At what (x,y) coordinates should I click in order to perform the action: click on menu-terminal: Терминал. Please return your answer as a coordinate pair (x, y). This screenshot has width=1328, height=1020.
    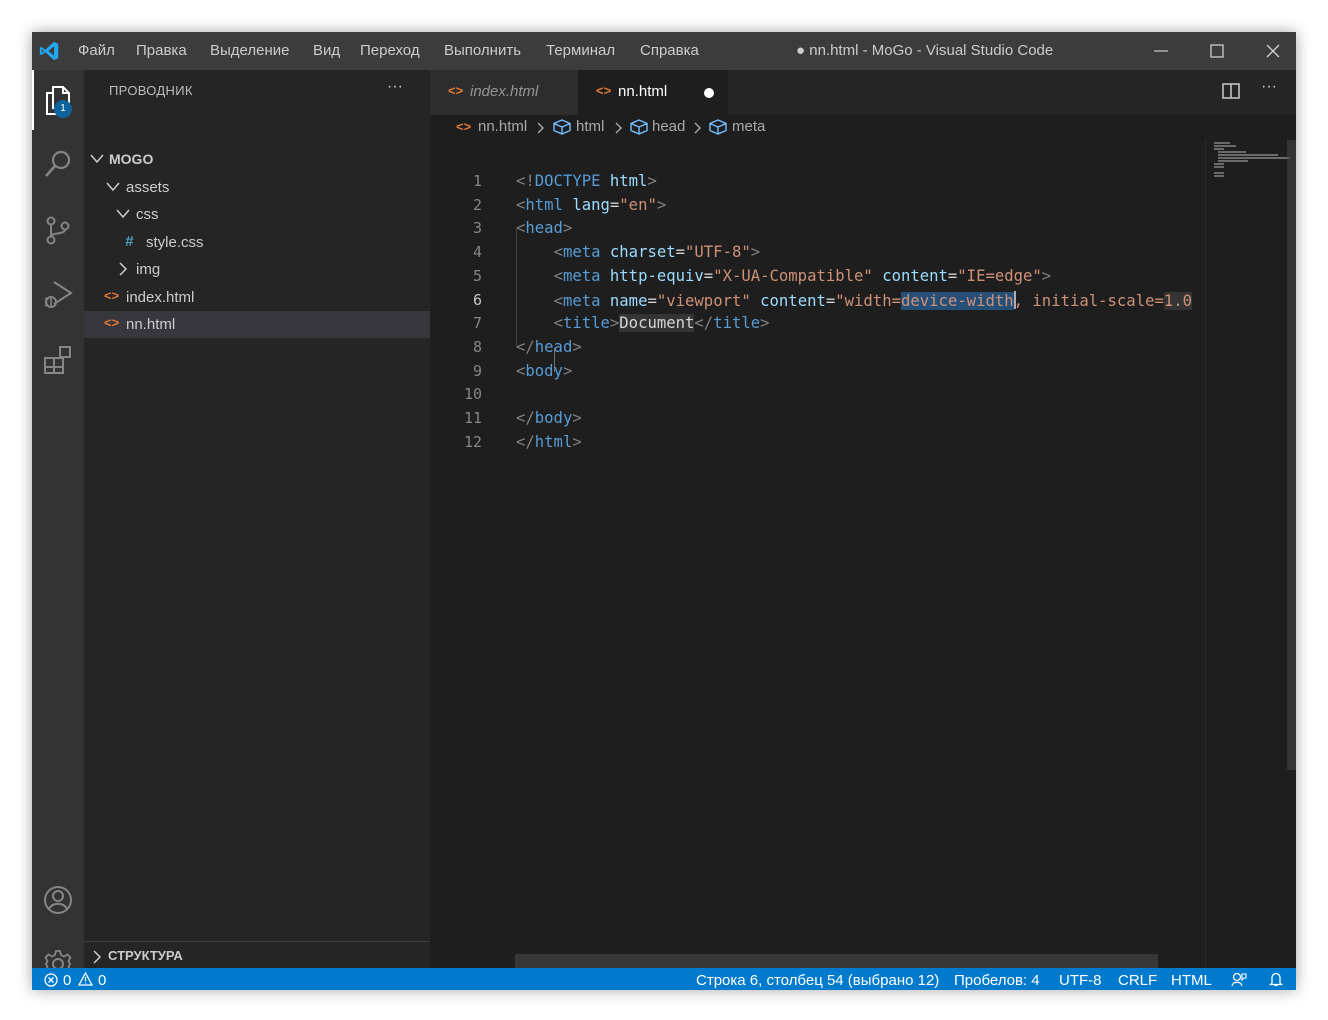
    Looking at the image, I should click on (580, 50).